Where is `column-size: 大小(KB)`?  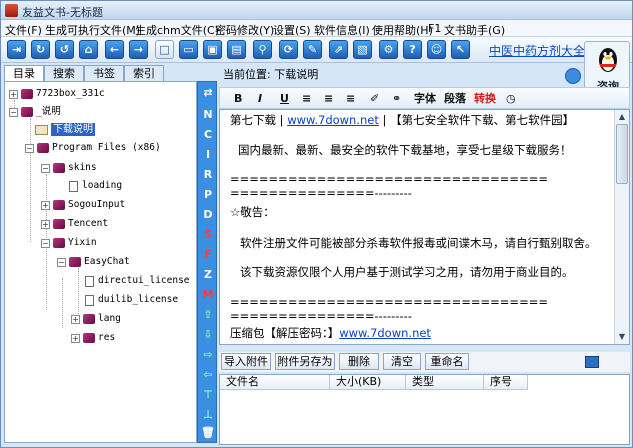 column-size: 大小(KB) is located at coordinates (368, 382).